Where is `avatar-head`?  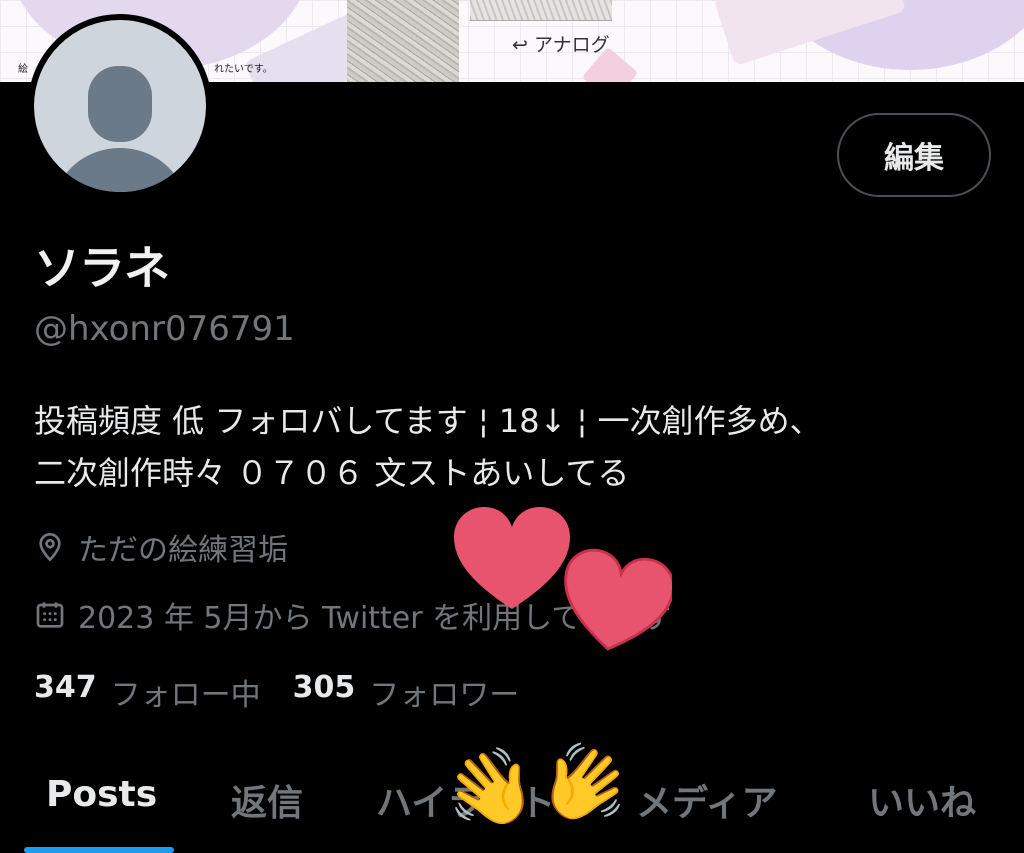 avatar-head is located at coordinates (120, 104).